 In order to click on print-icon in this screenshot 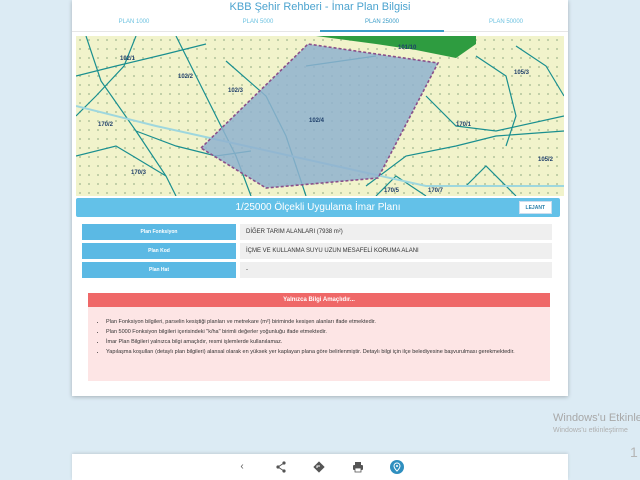, I will do `click(358, 467)`.